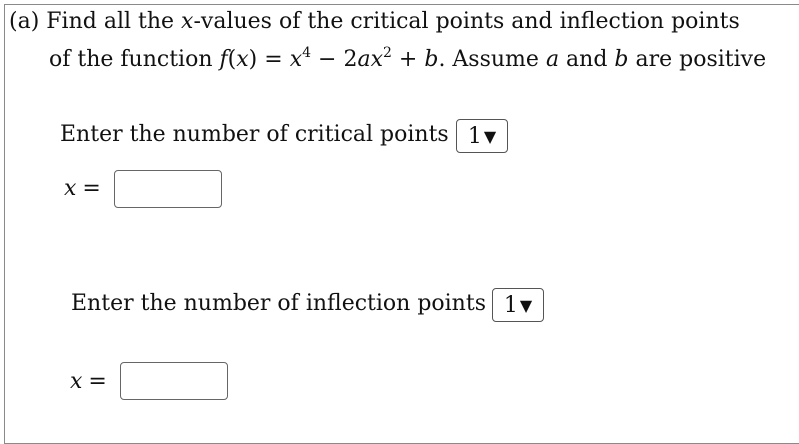  I want to click on critical-count-value: 1, so click(474, 136).